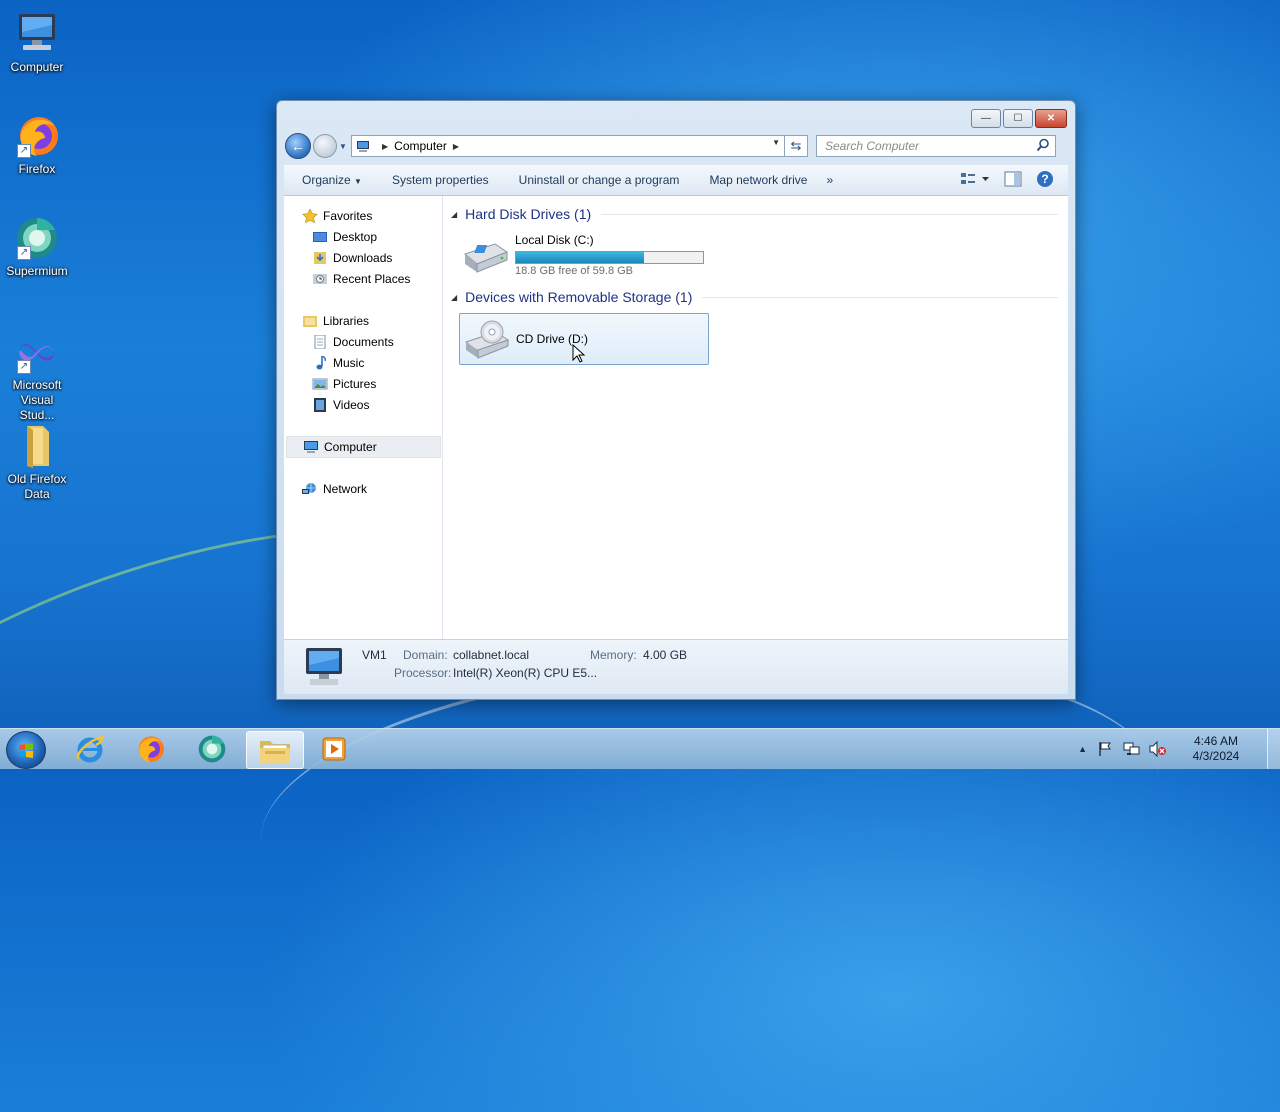 The image size is (1280, 1112). Describe the element at coordinates (380, 321) in the screenshot. I see `nav-libraries: Libraries` at that location.